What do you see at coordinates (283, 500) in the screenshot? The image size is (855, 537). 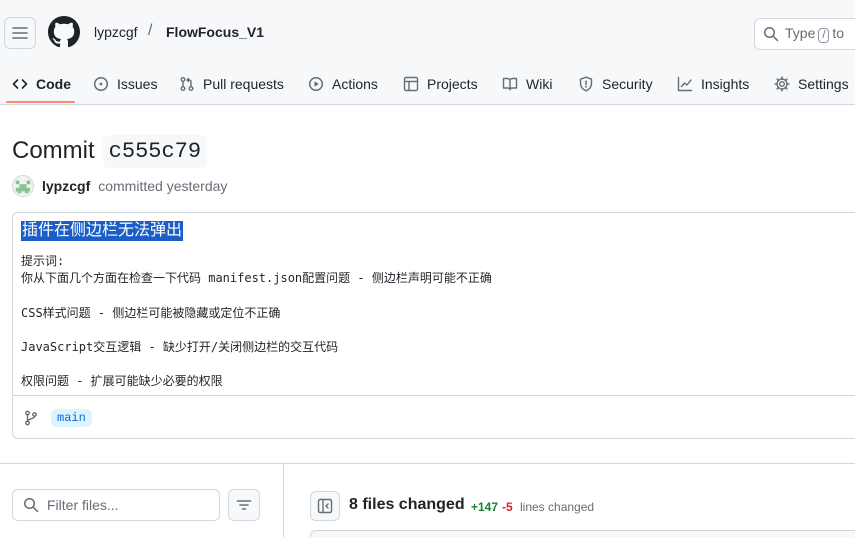 I see `file-tree-divider` at bounding box center [283, 500].